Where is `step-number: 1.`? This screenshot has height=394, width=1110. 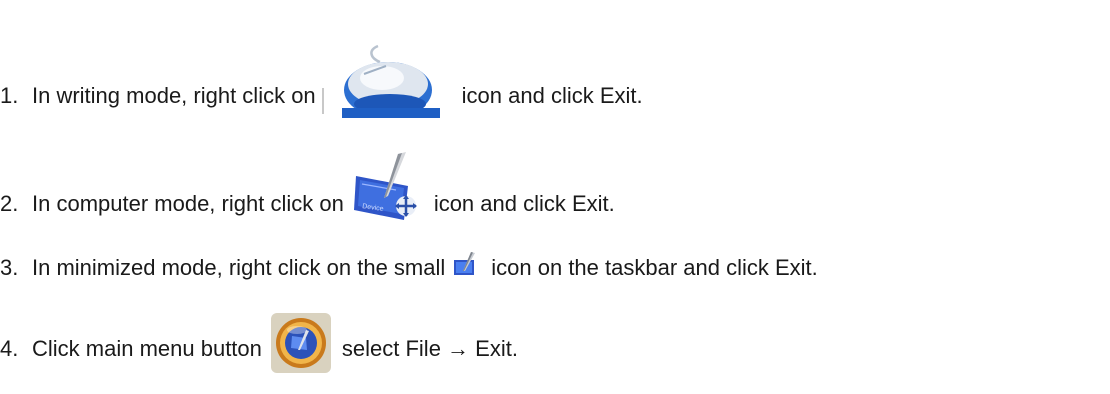 step-number: 1. is located at coordinates (9, 95).